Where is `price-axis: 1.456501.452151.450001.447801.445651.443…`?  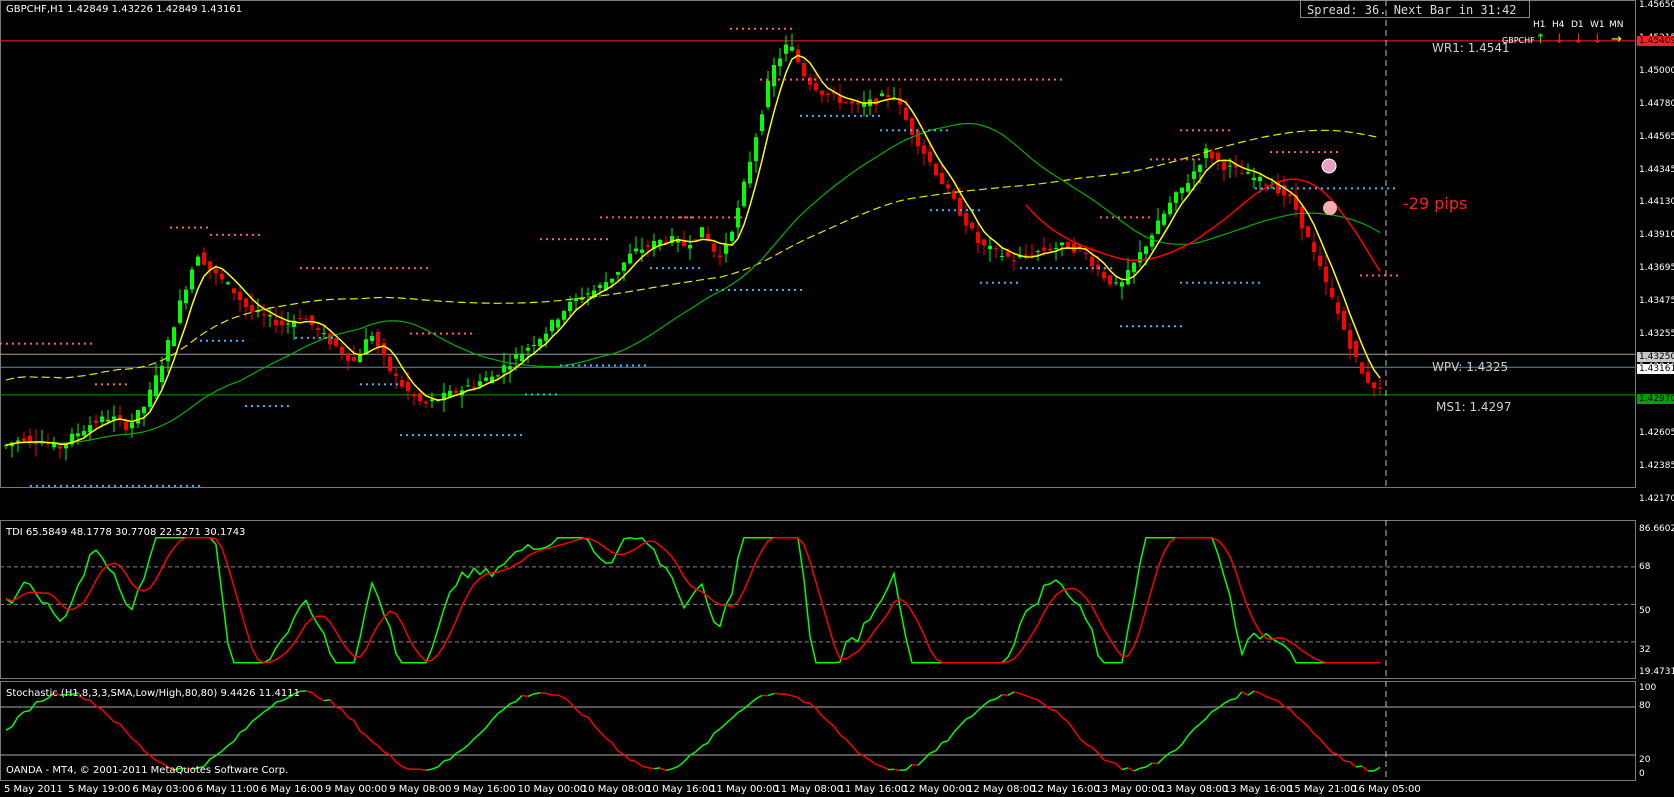 price-axis: 1.456501.452151.450001.447801.445651.443… is located at coordinates (1655, 260).